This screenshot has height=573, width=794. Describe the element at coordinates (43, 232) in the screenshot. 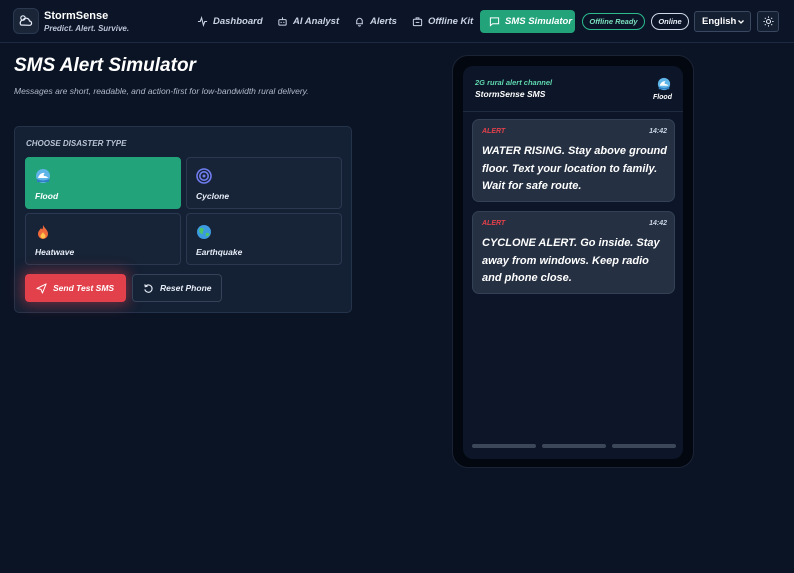

I see `fire-icon` at that location.